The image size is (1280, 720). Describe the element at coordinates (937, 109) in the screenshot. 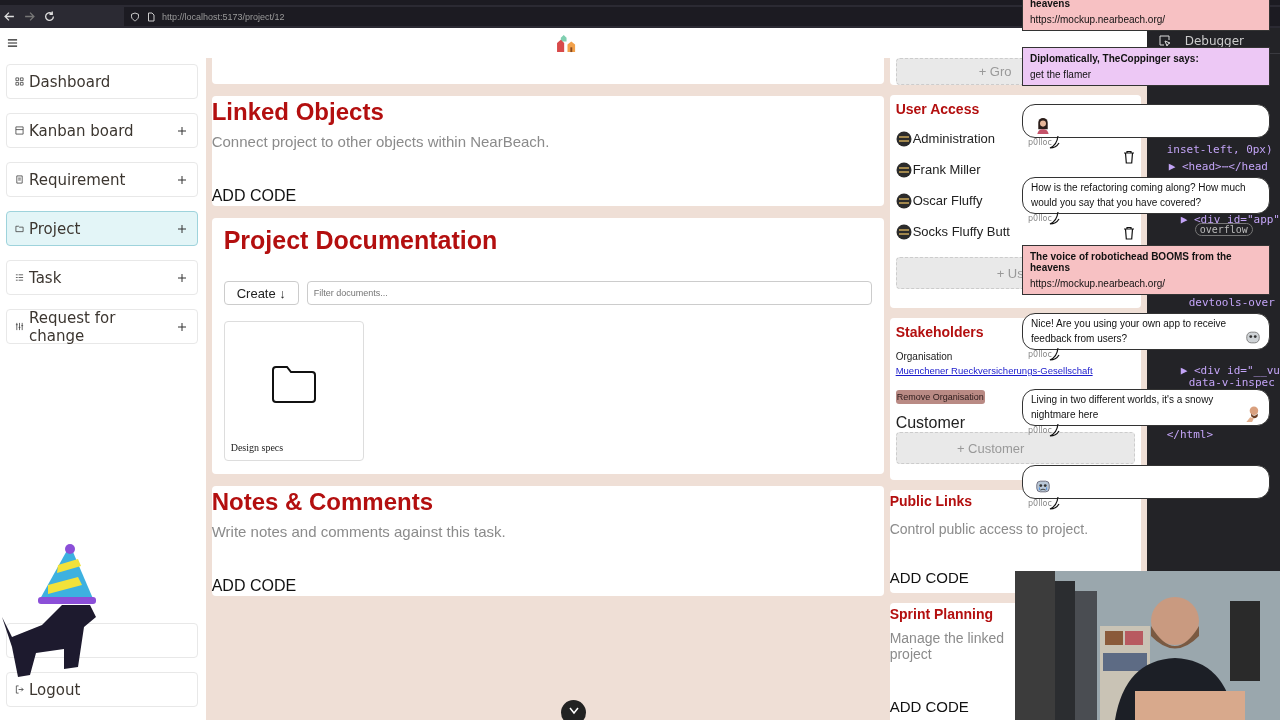

I see `section-title: User Access` at that location.